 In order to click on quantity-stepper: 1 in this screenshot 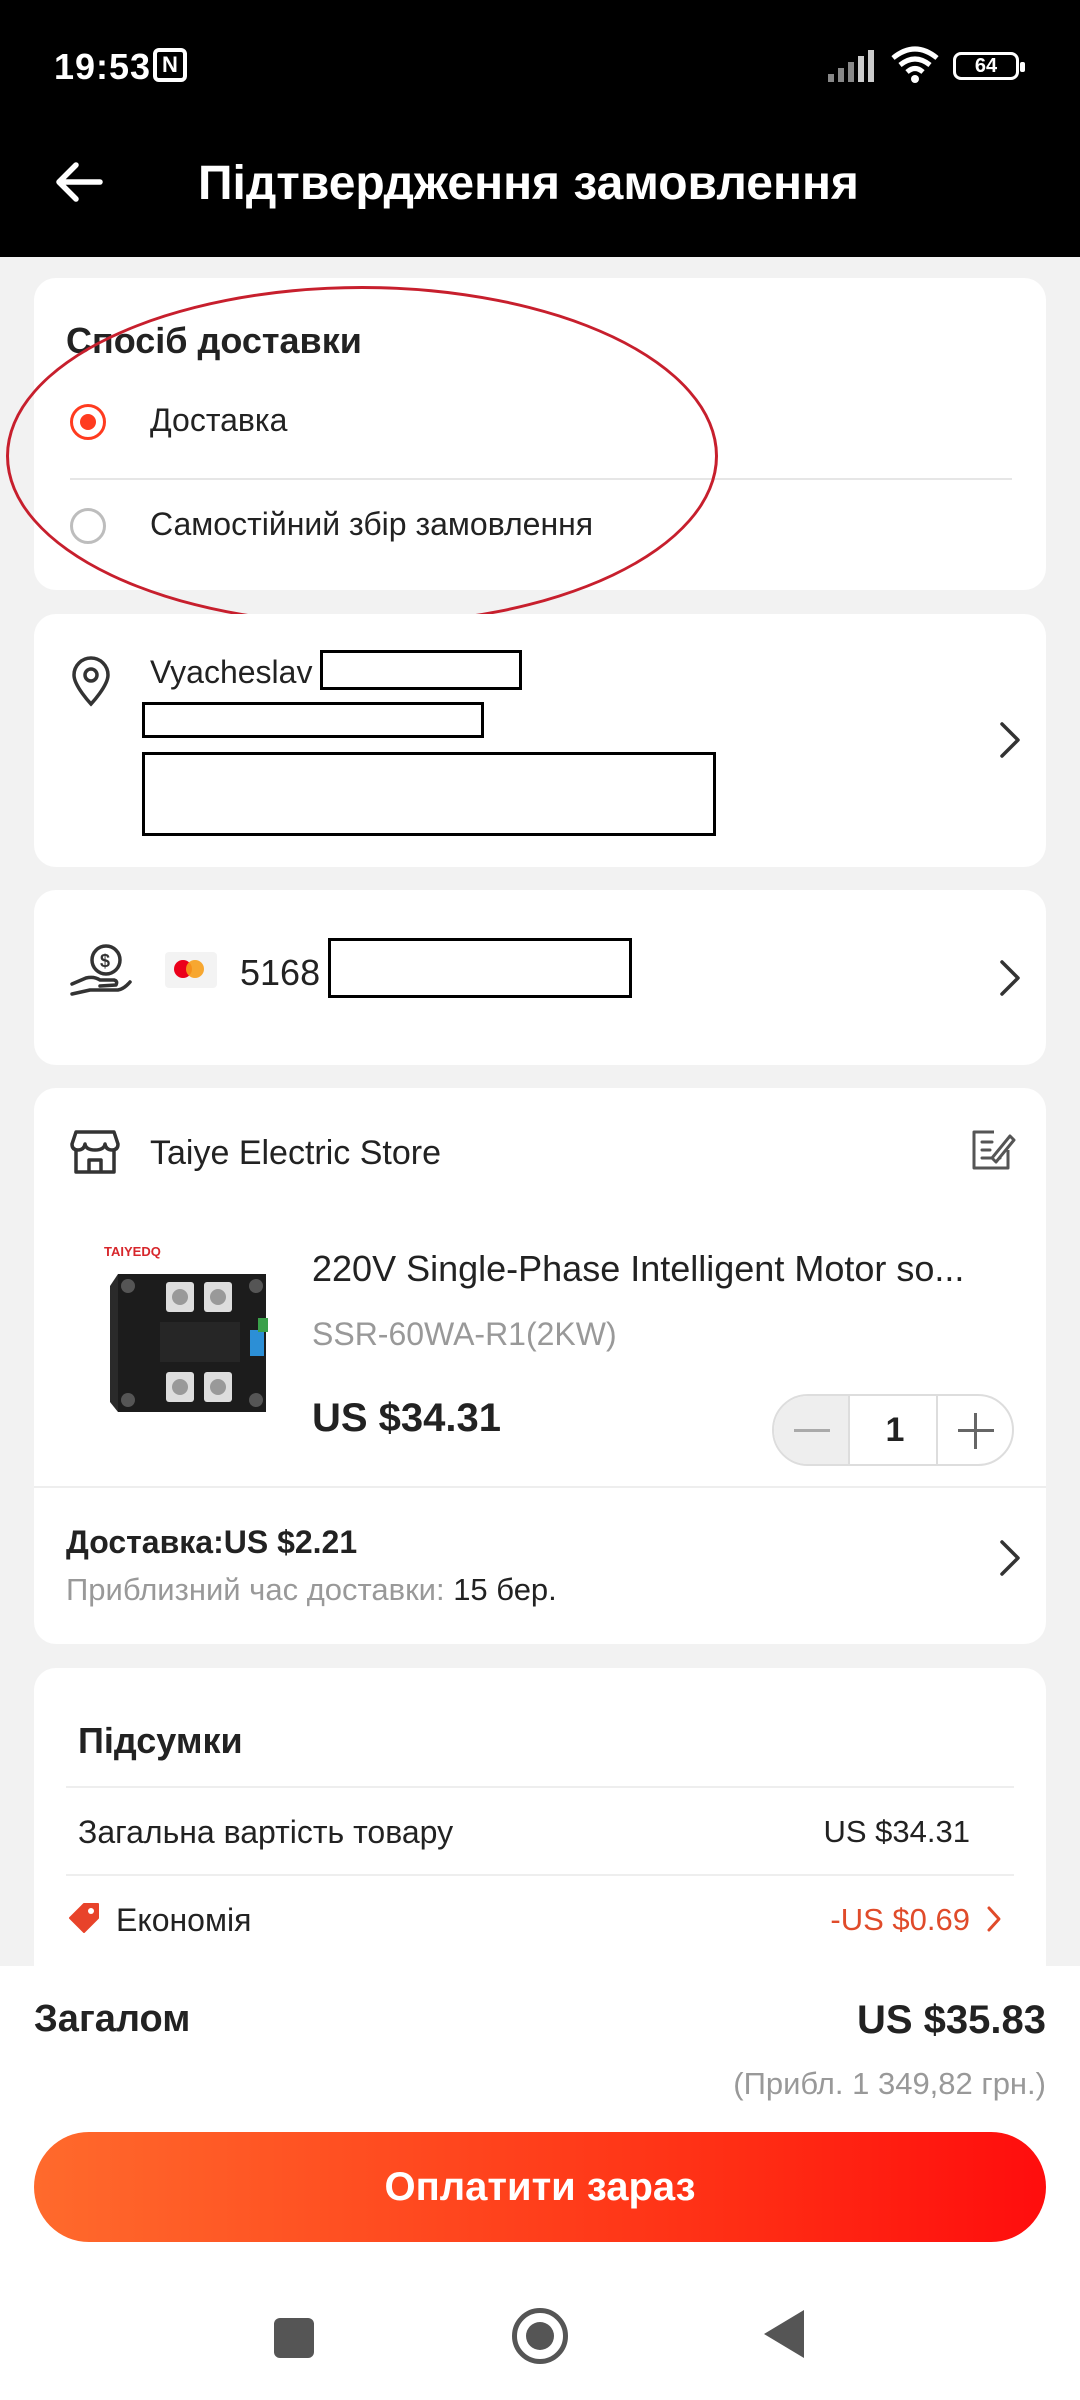, I will do `click(893, 1430)`.